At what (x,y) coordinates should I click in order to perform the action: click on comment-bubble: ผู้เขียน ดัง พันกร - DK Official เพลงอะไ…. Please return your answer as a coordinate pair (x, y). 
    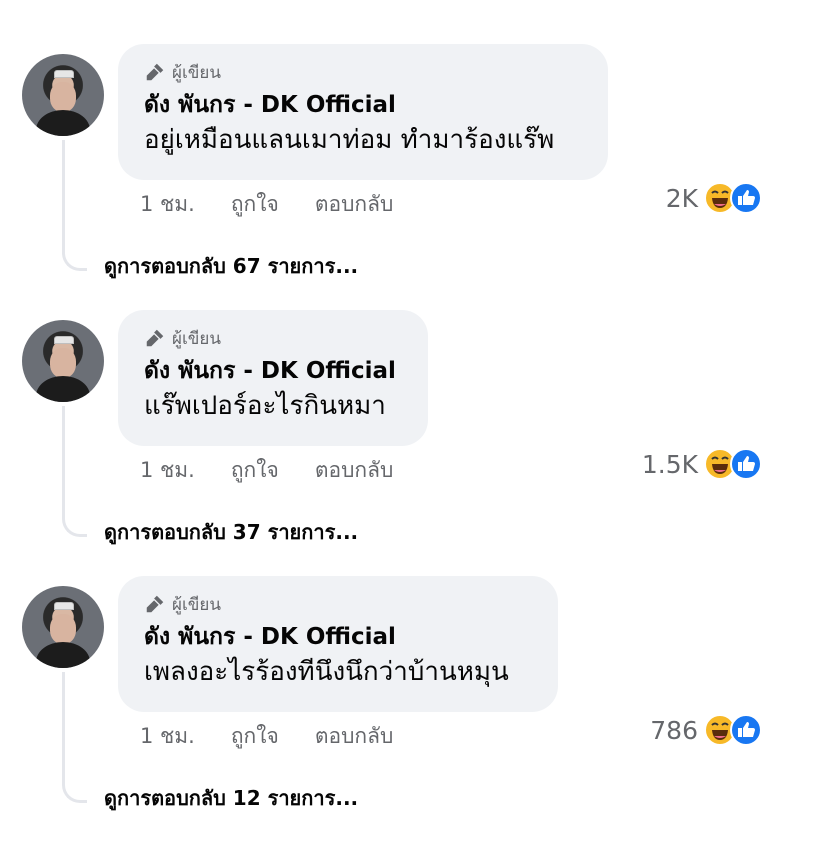
    Looking at the image, I should click on (338, 644).